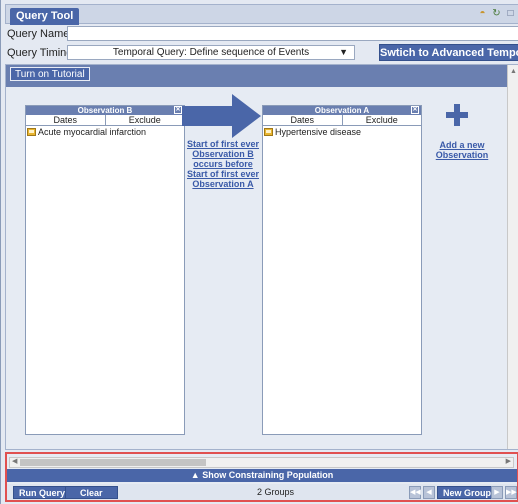 The height and width of the screenshot is (504, 518). Describe the element at coordinates (318, 132) in the screenshot. I see `observation-a-item-label: Hypertensive disease` at that location.